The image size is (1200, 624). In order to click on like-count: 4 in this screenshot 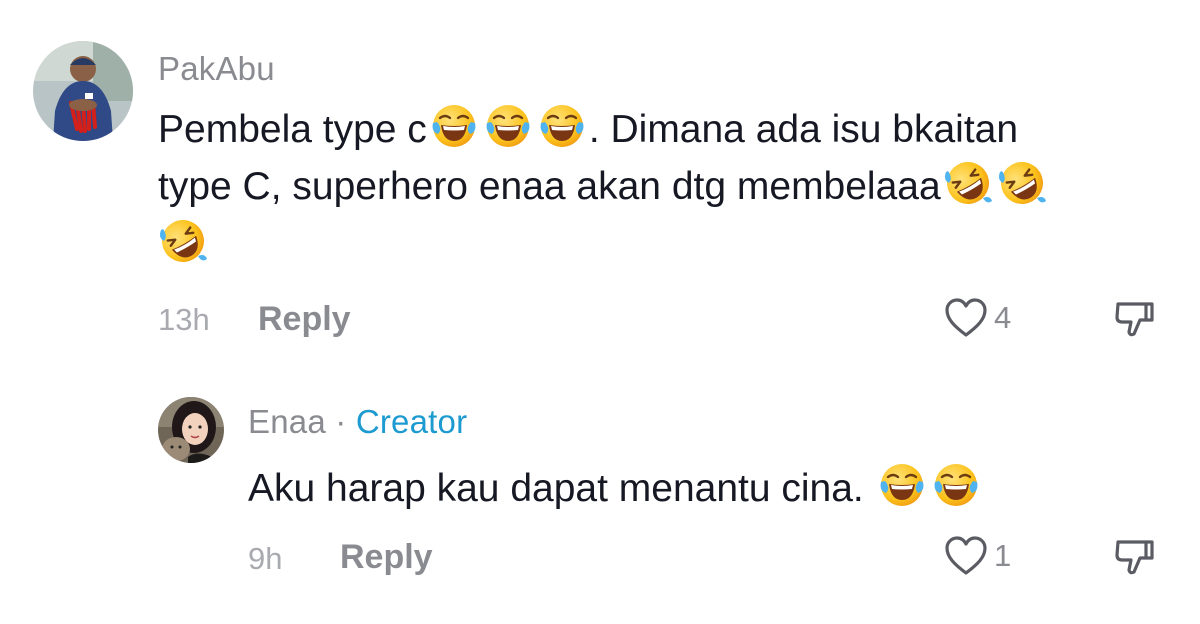, I will do `click(1003, 317)`.